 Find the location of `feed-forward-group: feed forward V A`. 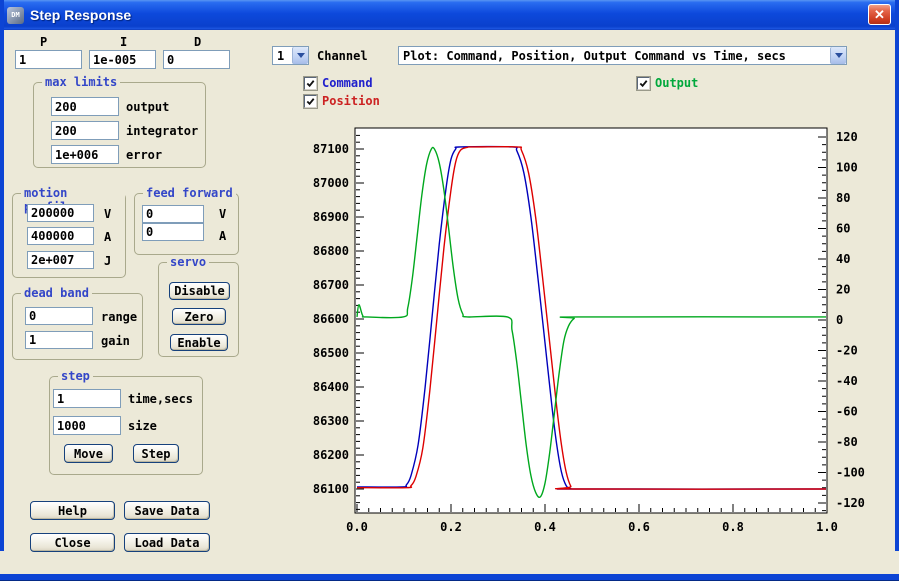

feed-forward-group: feed forward V A is located at coordinates (186, 220).